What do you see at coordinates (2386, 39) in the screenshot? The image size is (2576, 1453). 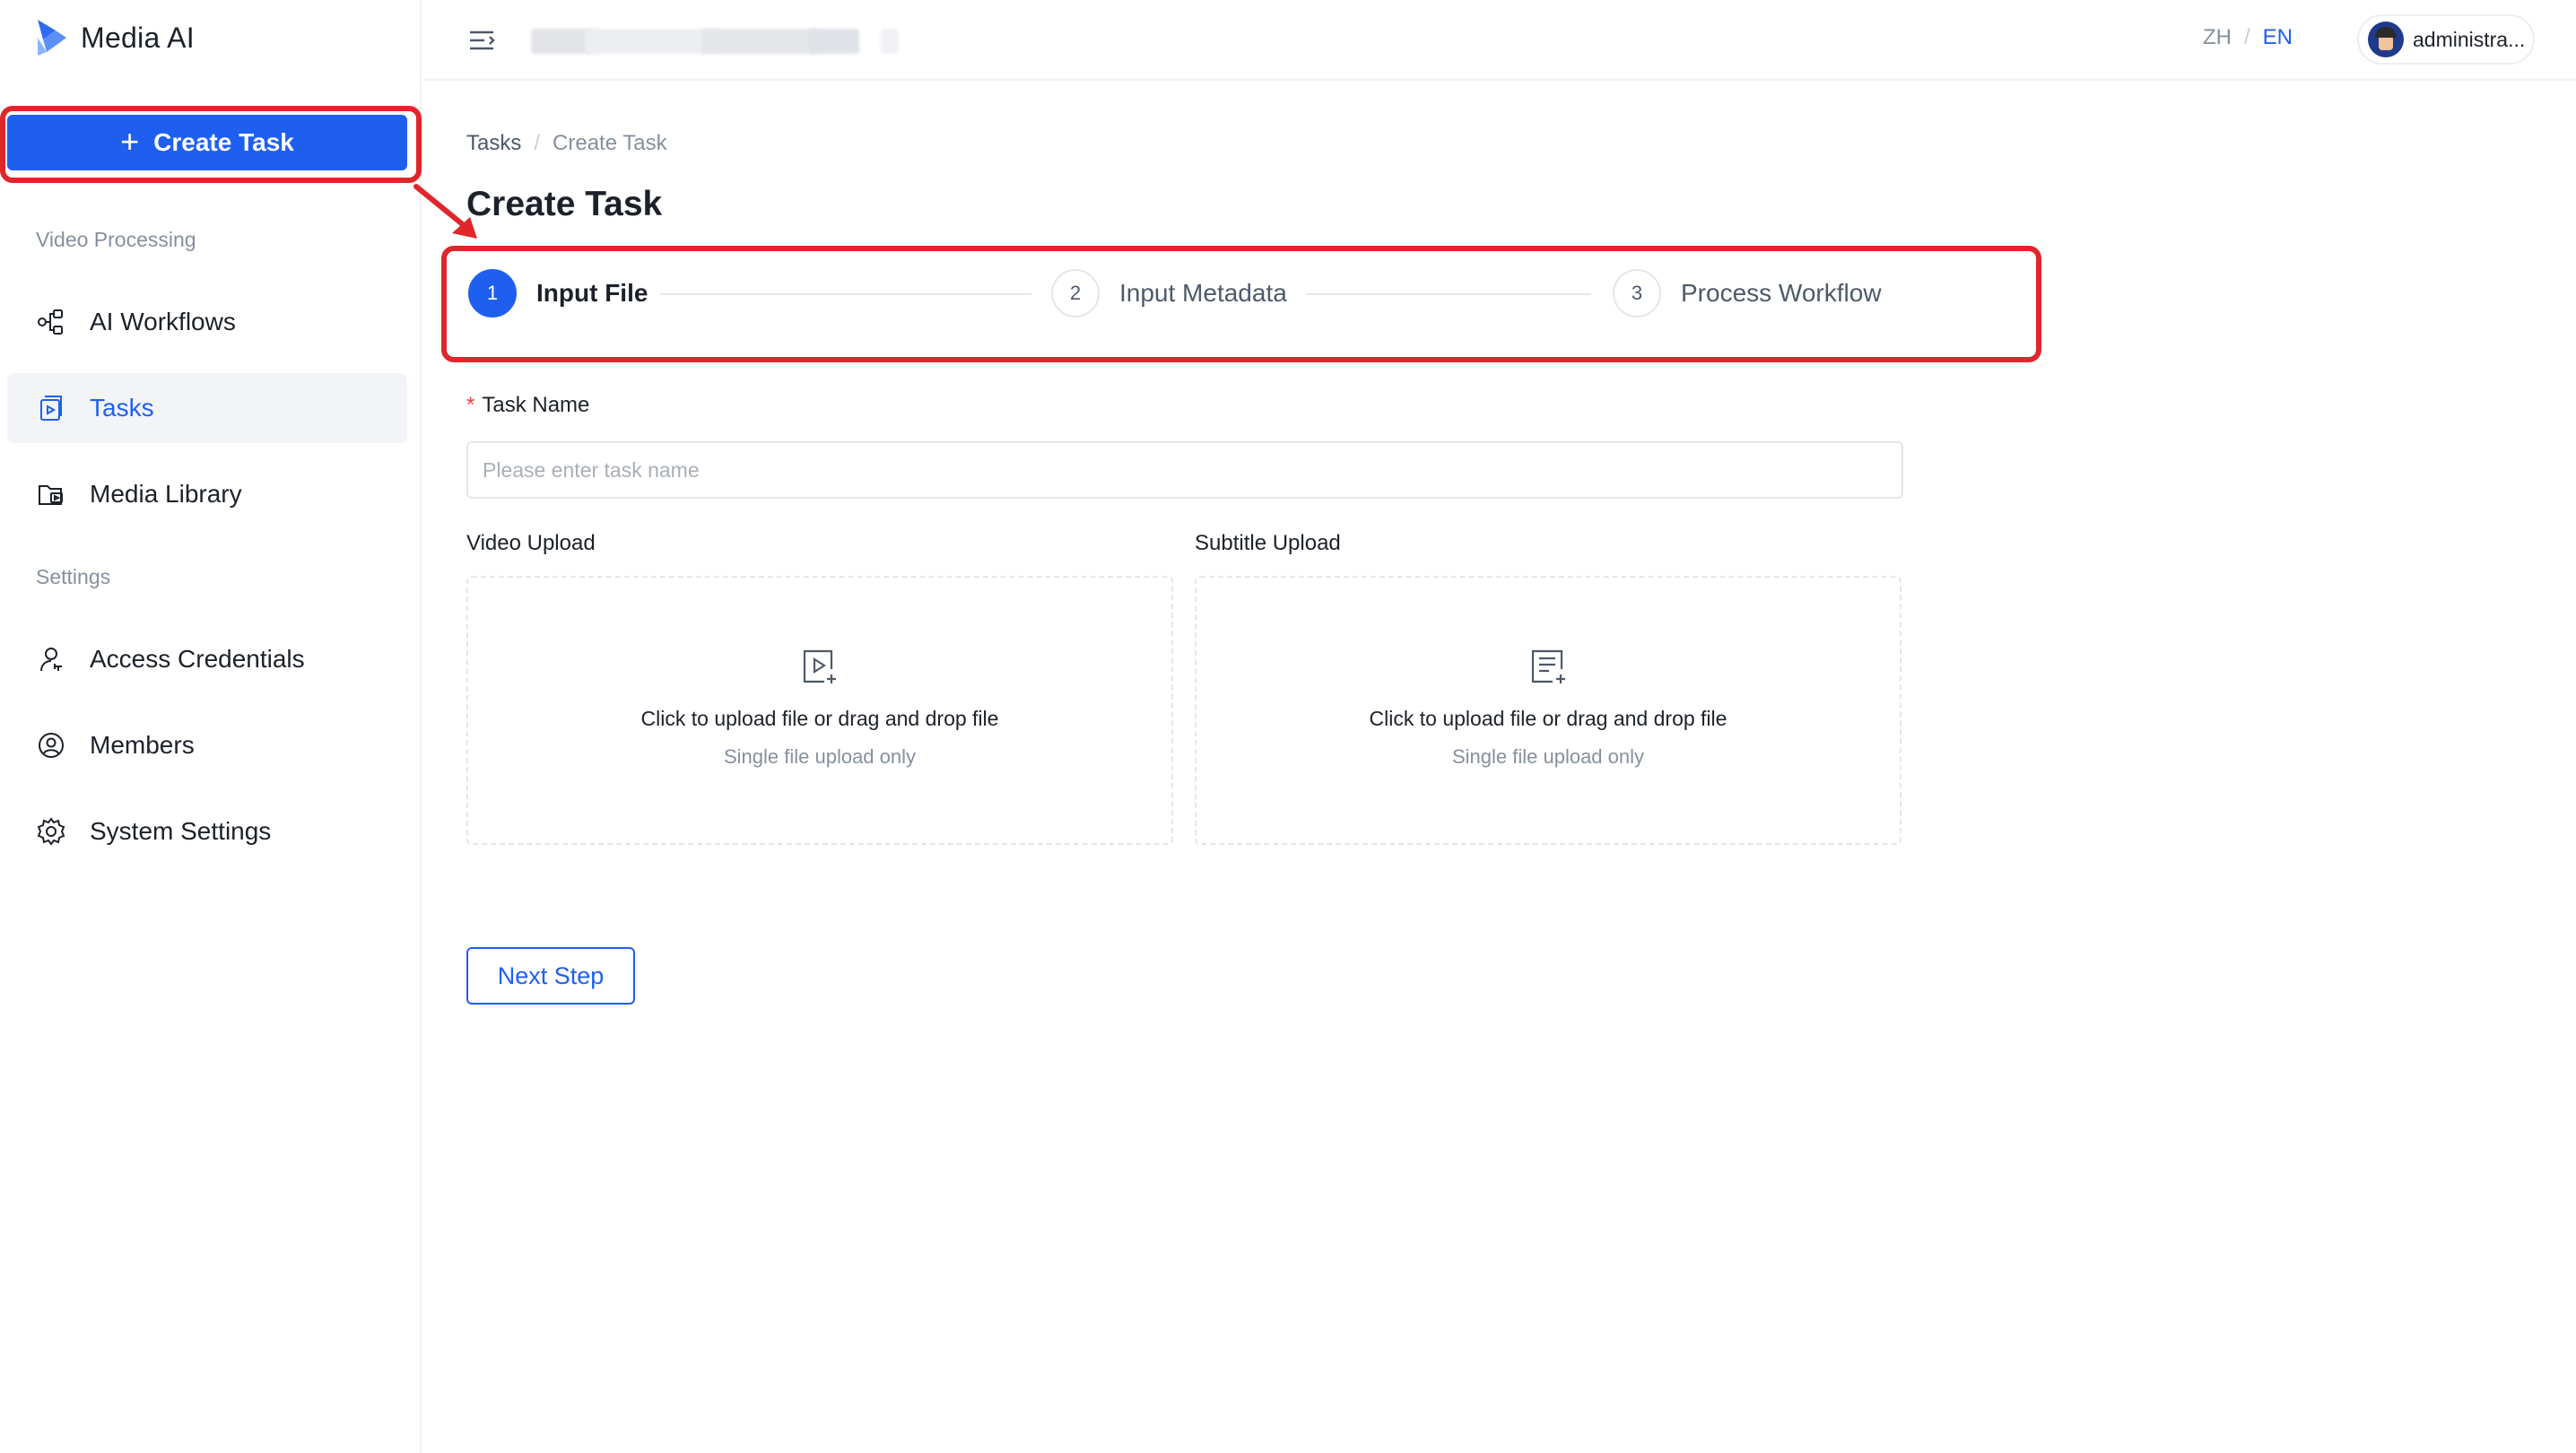 I see `avatar` at bounding box center [2386, 39].